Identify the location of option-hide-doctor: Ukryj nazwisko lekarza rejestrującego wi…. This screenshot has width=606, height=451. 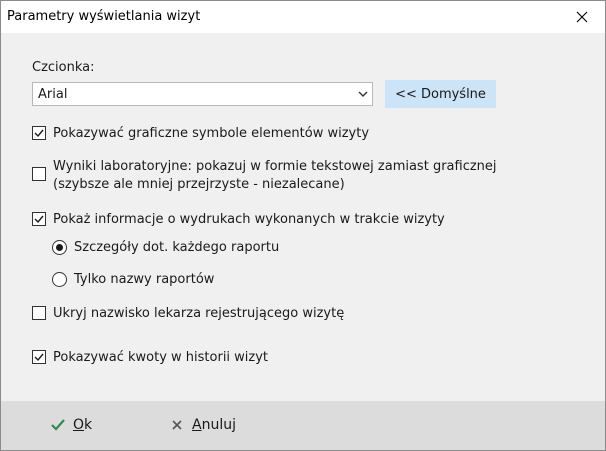
(188, 314).